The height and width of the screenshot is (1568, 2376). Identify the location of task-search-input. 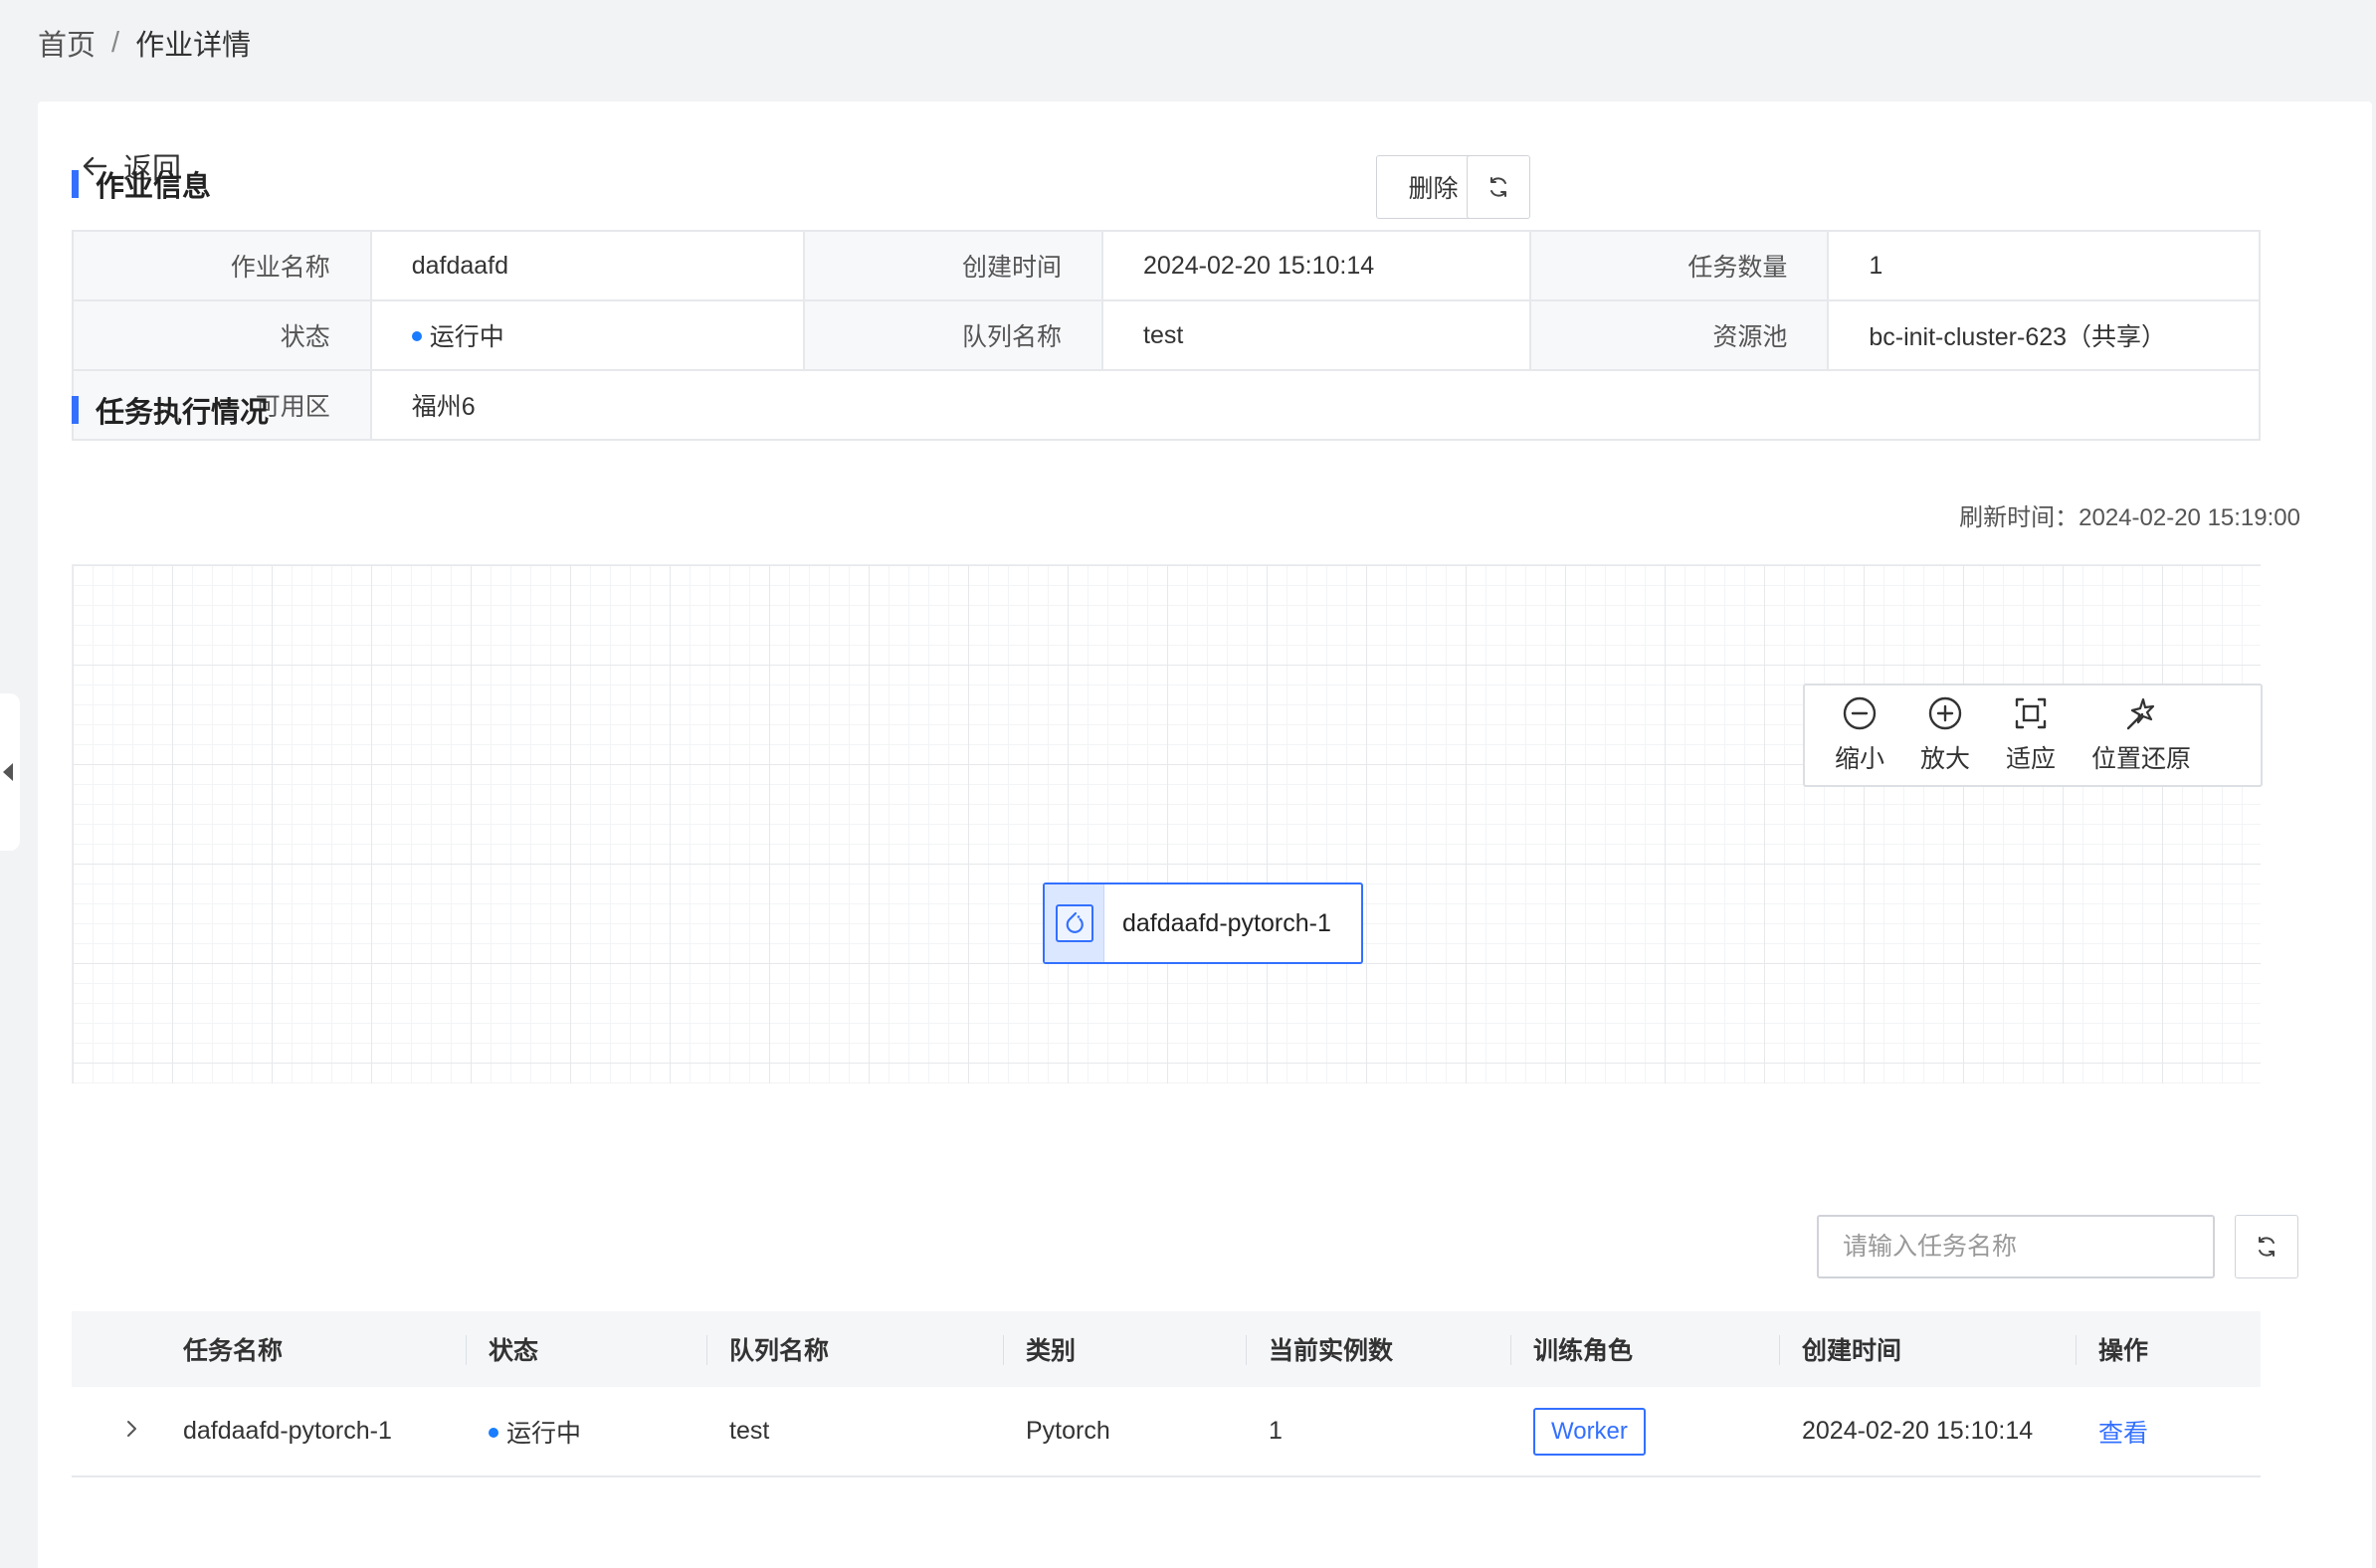
(2016, 1246).